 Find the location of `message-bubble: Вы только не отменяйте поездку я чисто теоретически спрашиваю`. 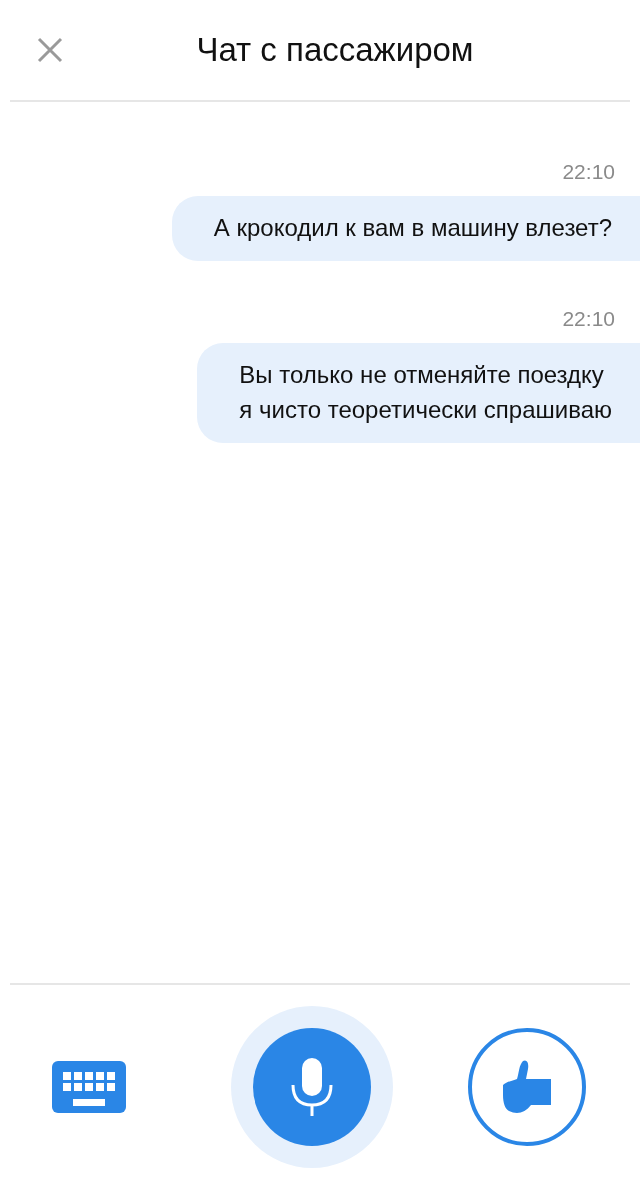

message-bubble: Вы только не отменяйте поездку я чисто теоретически спрашиваю is located at coordinates (418, 393).